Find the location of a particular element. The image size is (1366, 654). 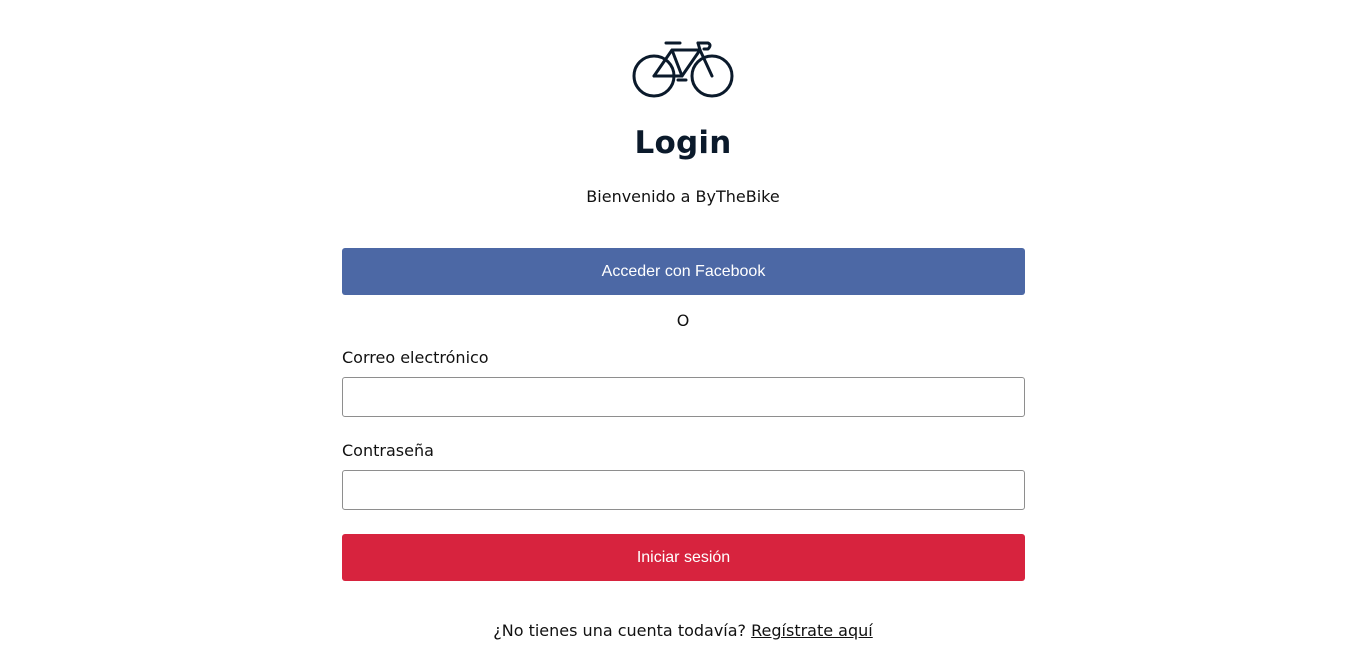

or-divider: O is located at coordinates (683, 320).